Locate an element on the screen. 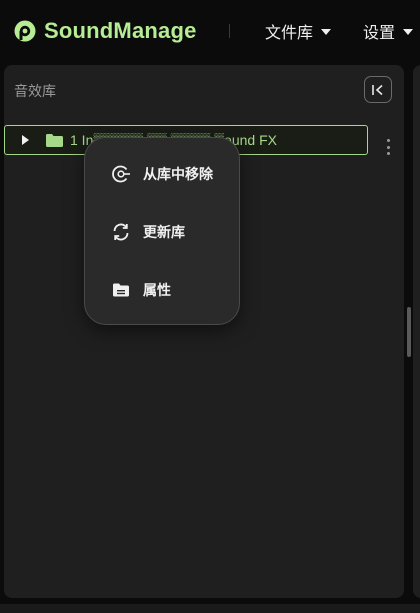 This screenshot has height=613, width=420. collapse-left-icon is located at coordinates (377, 89).